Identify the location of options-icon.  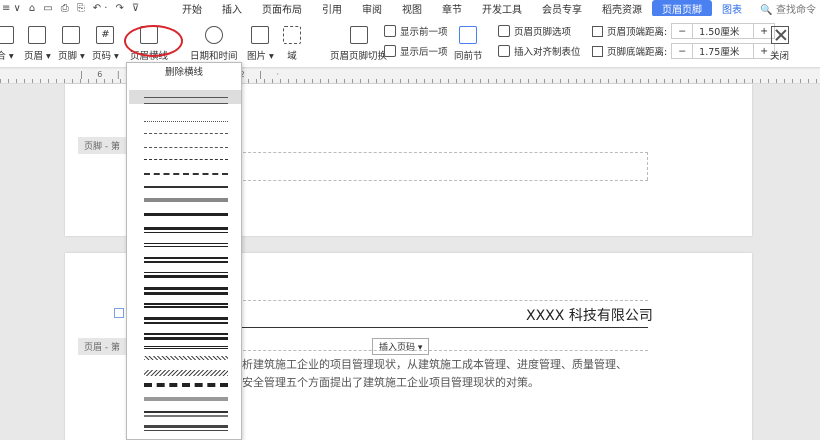
(504, 31).